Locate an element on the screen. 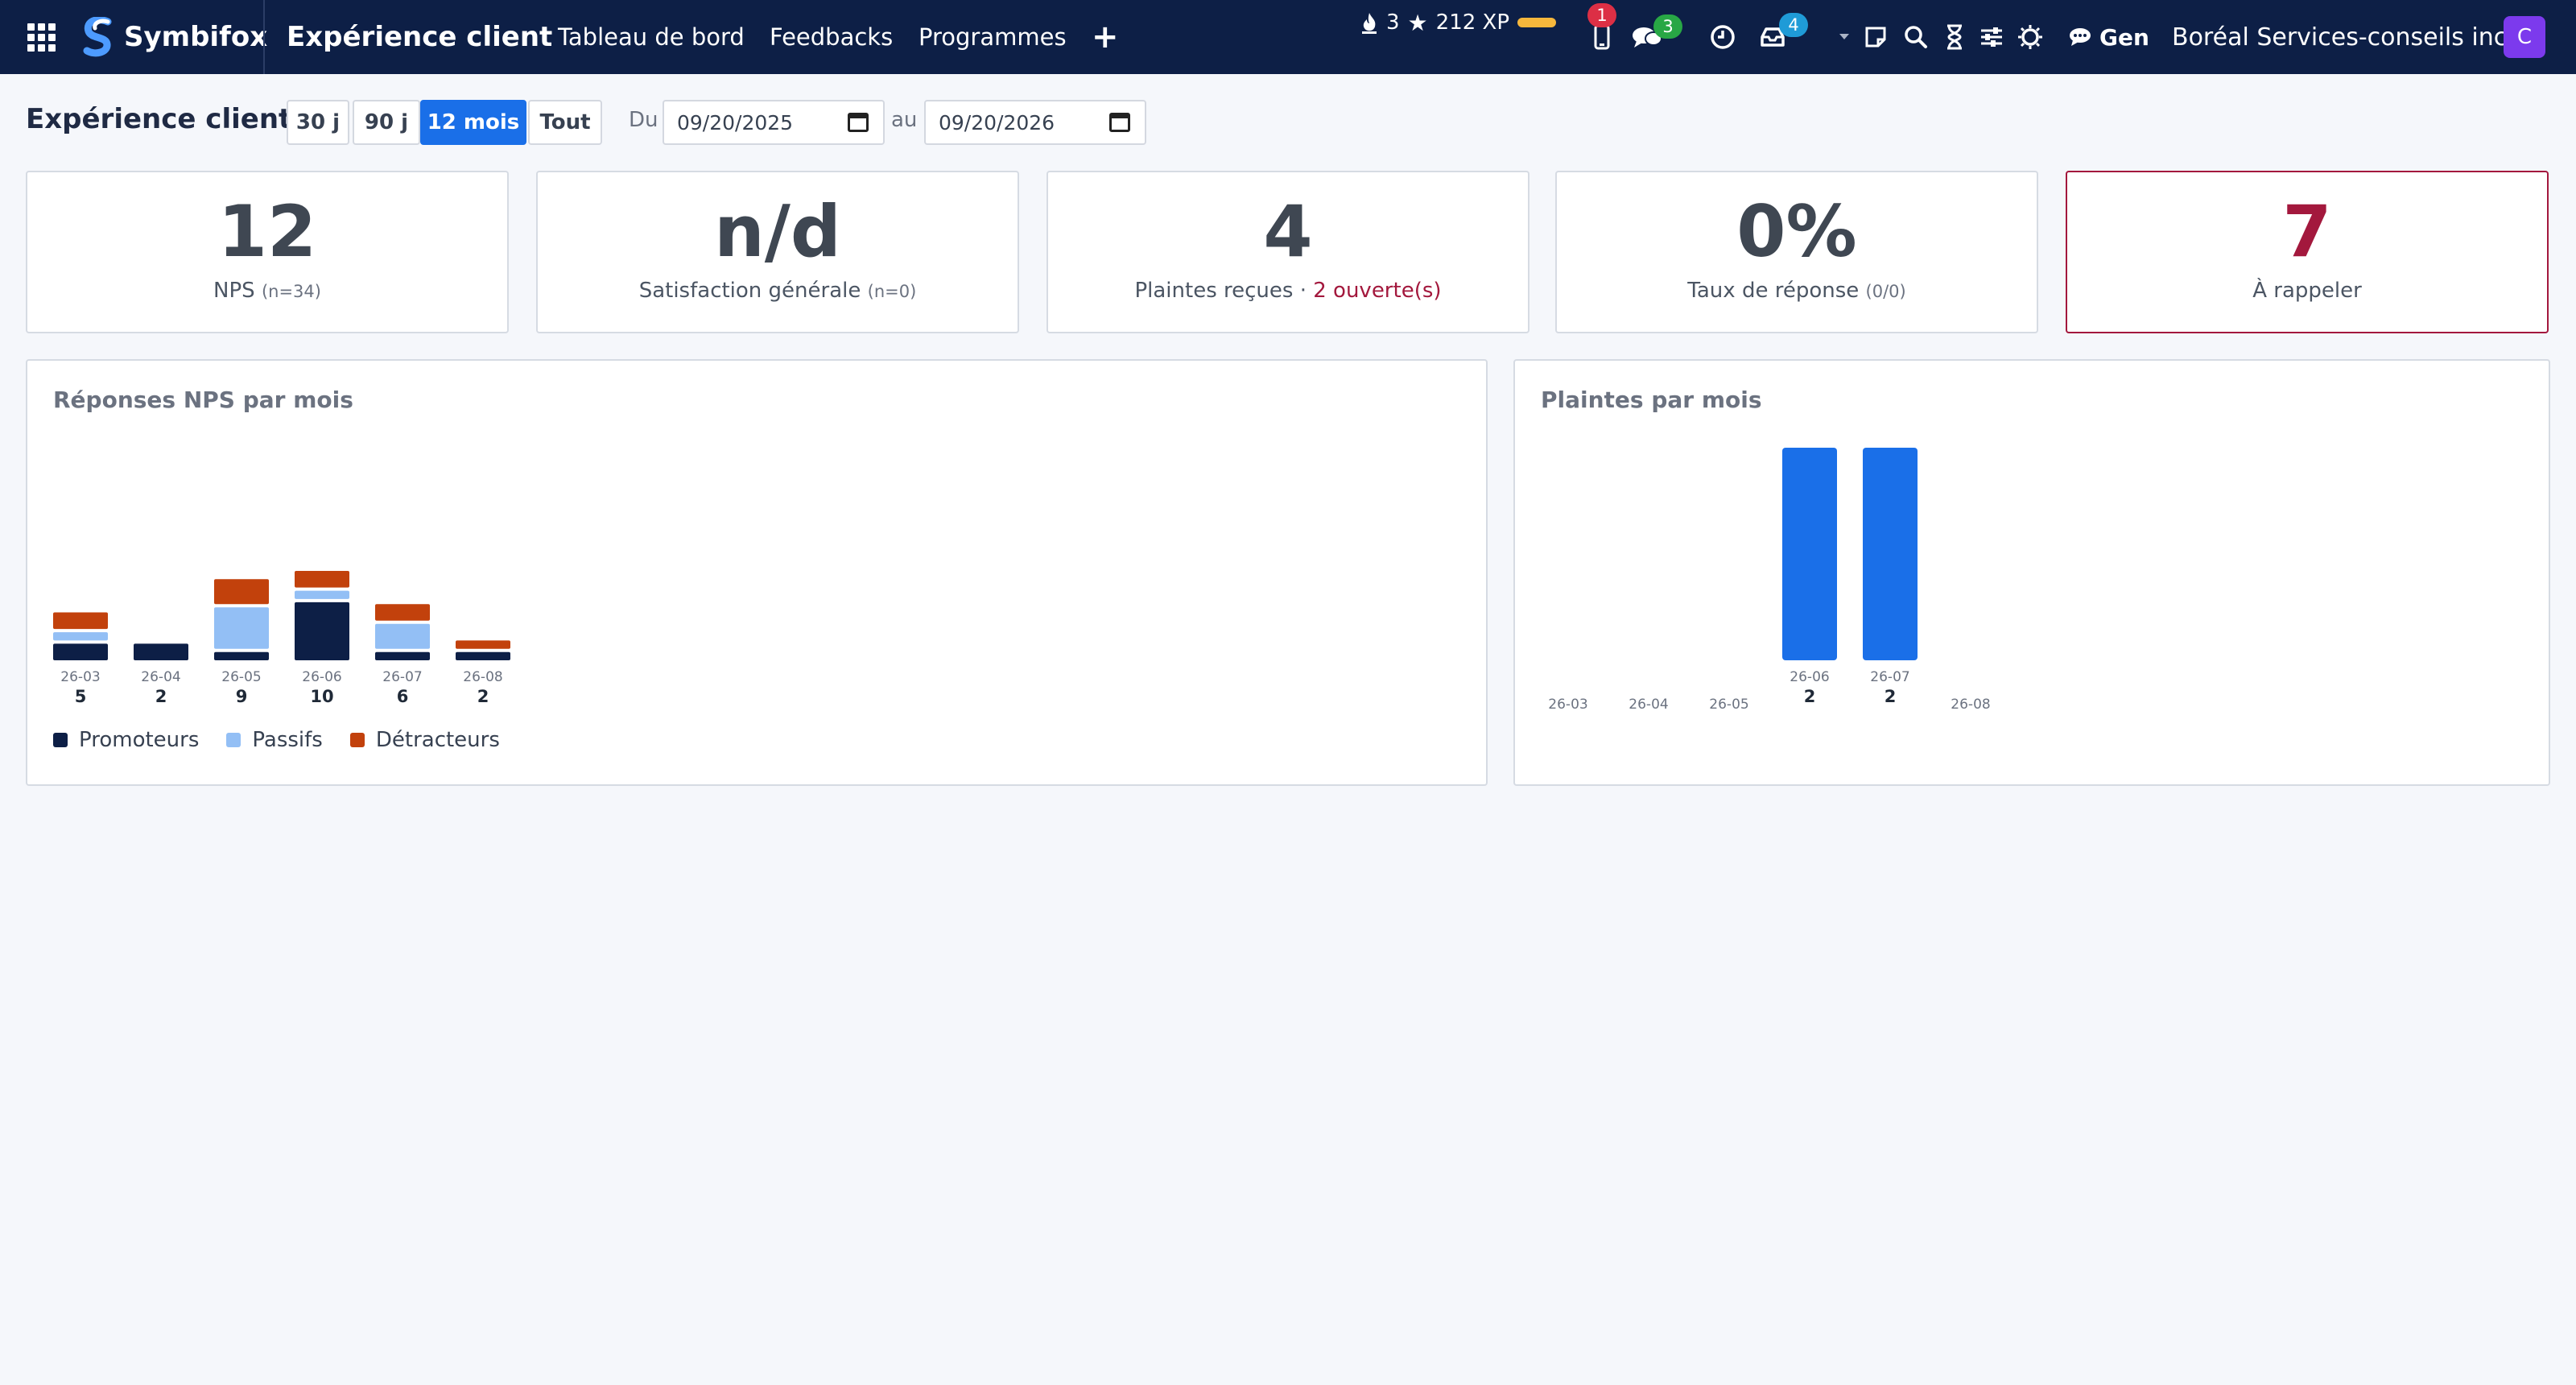  assistant-gen-button: Gen is located at coordinates (2109, 37).